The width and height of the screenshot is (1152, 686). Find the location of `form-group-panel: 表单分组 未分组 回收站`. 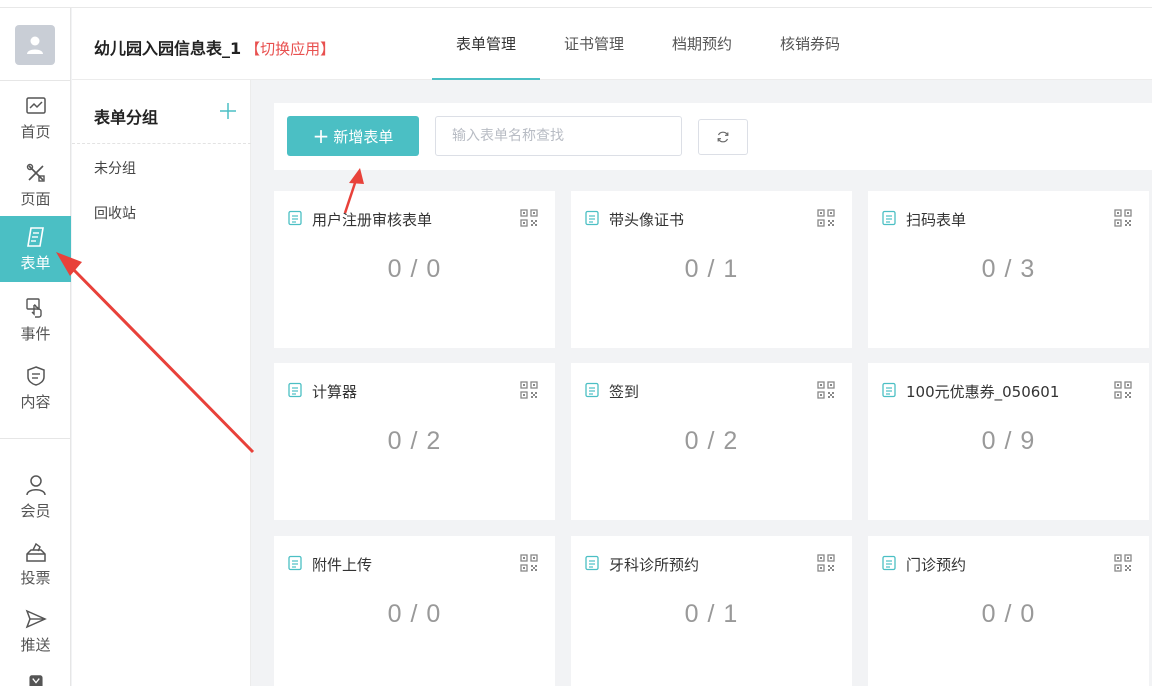

form-group-panel: 表单分组 未分组 回收站 is located at coordinates (161, 383).